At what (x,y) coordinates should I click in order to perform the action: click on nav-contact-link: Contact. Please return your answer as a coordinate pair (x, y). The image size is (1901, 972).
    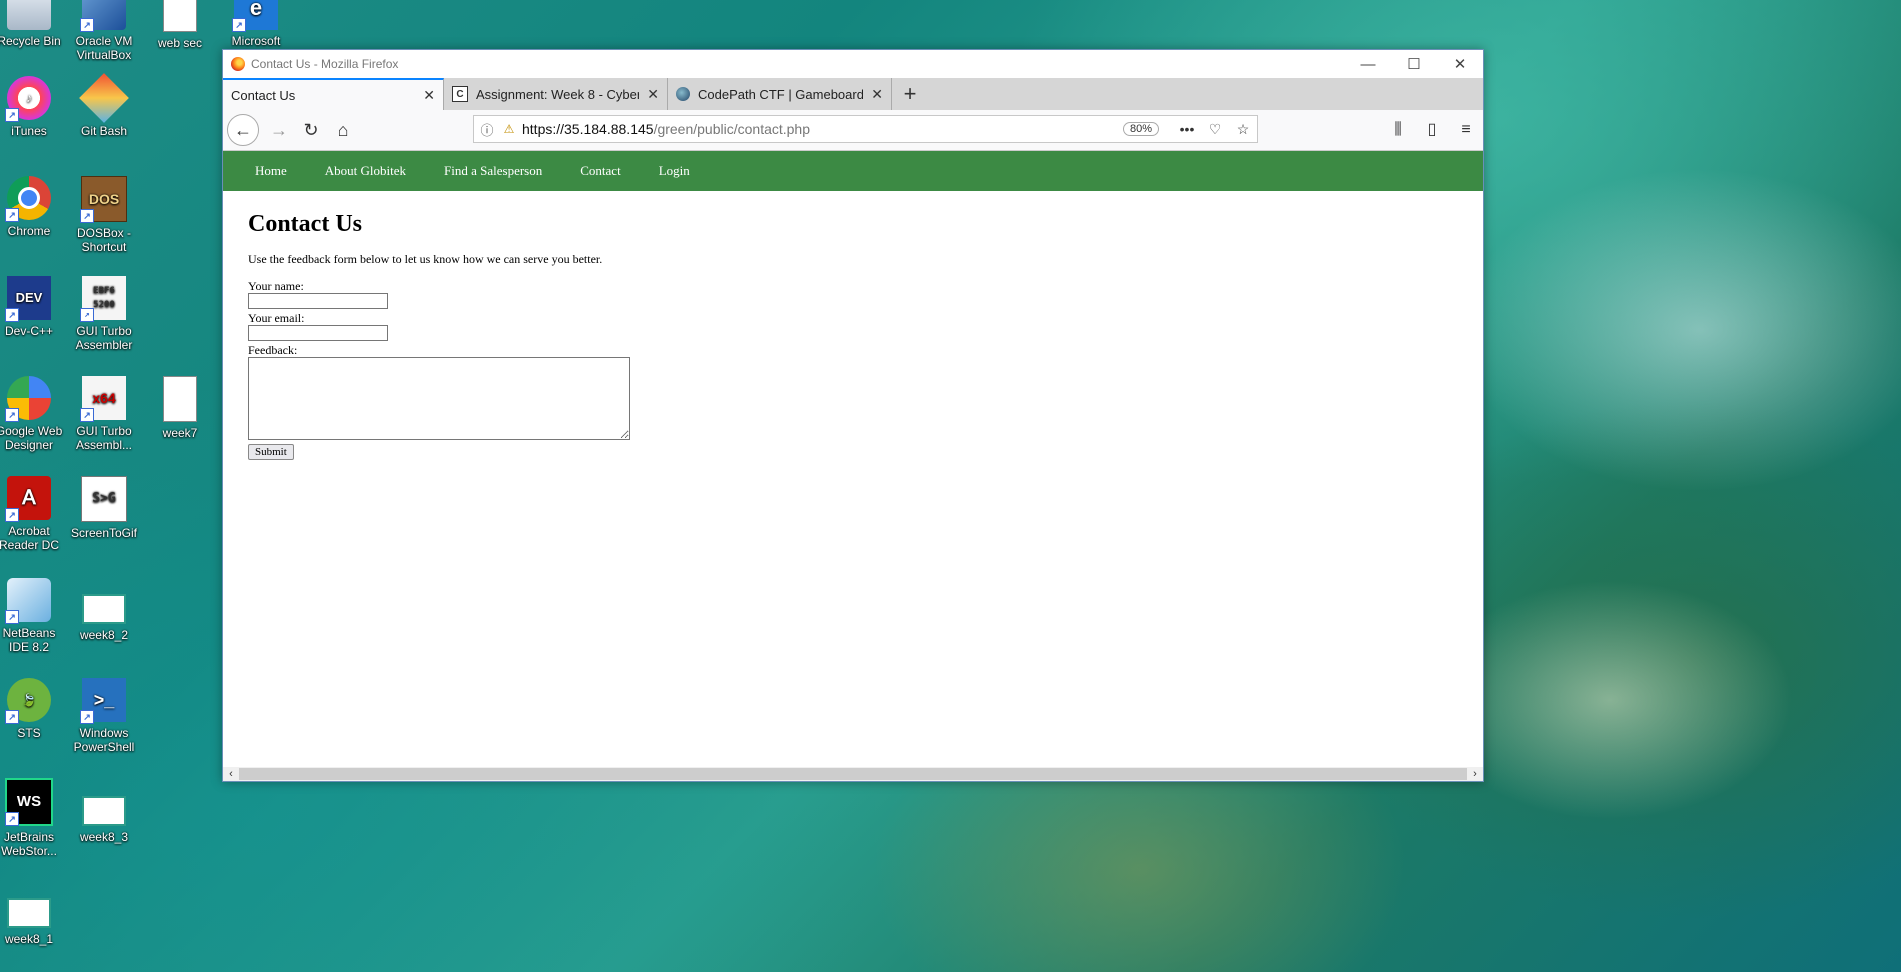
    Looking at the image, I should click on (600, 171).